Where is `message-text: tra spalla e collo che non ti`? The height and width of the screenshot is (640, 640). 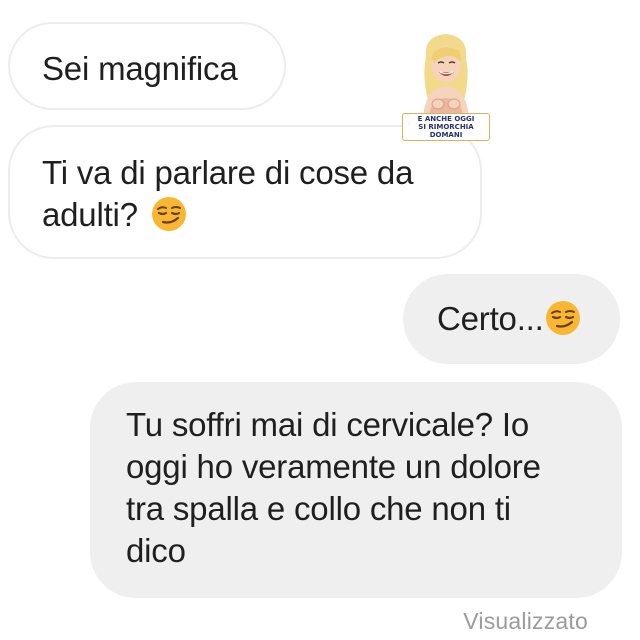
message-text: tra spalla e collo che non ti is located at coordinates (318, 508).